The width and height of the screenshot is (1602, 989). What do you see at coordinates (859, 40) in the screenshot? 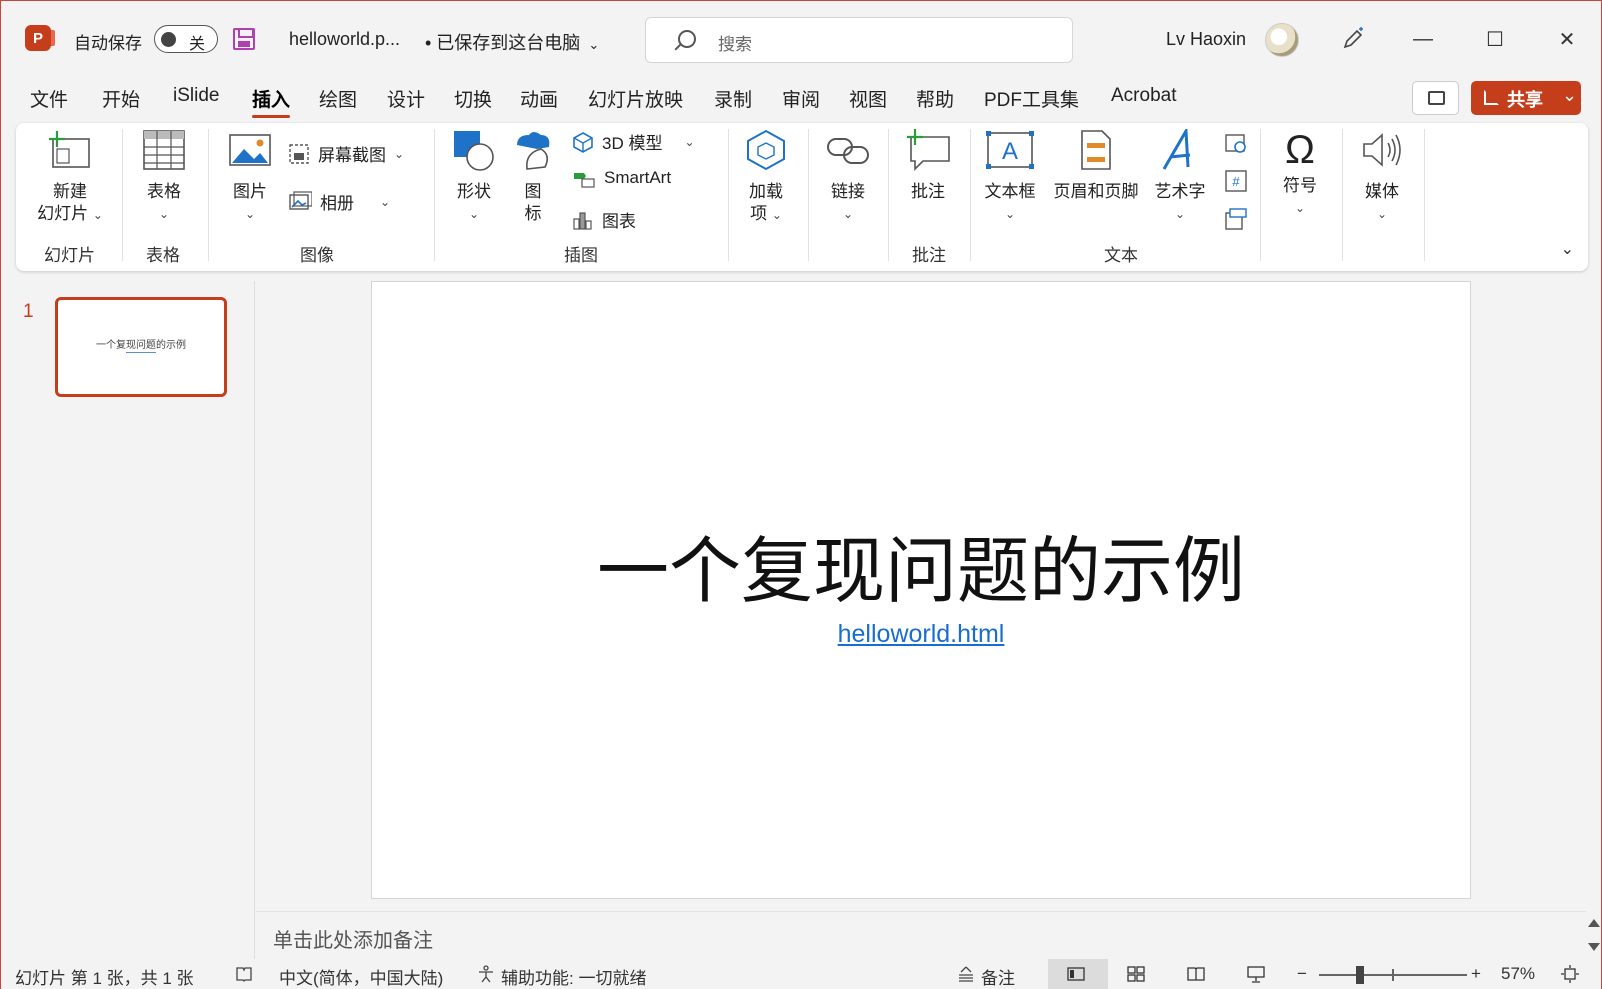
I see `search-input: 搜索` at bounding box center [859, 40].